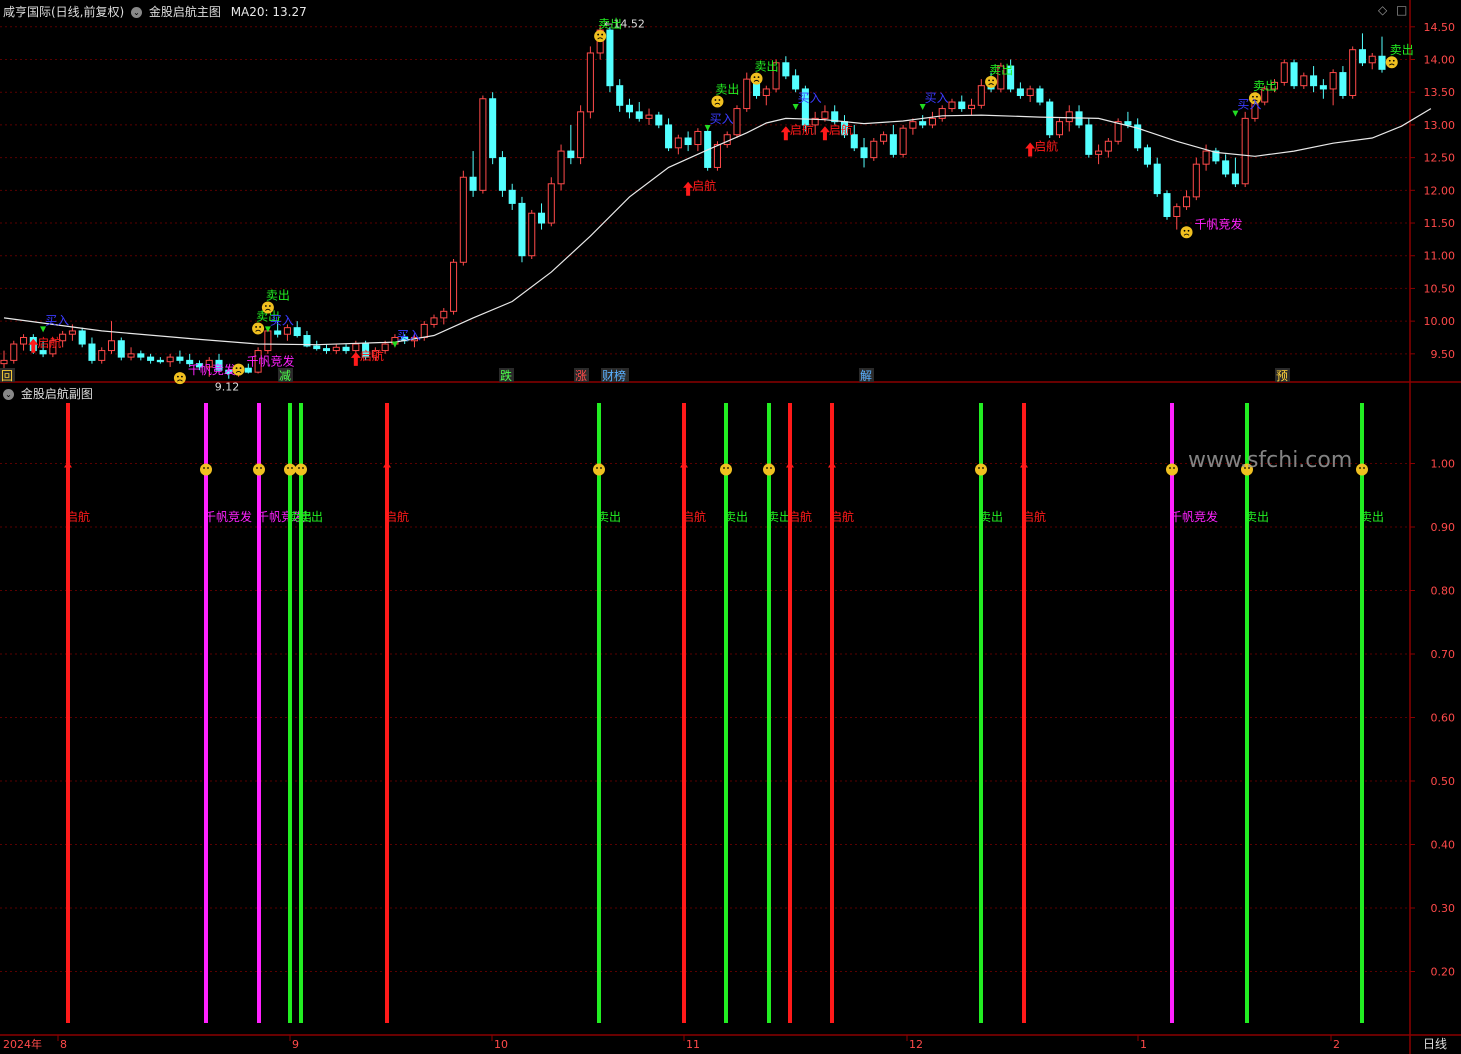 This screenshot has width=1461, height=1054. Describe the element at coordinates (1443, 654) in the screenshot. I see `y-tick-label: 0.70` at that location.